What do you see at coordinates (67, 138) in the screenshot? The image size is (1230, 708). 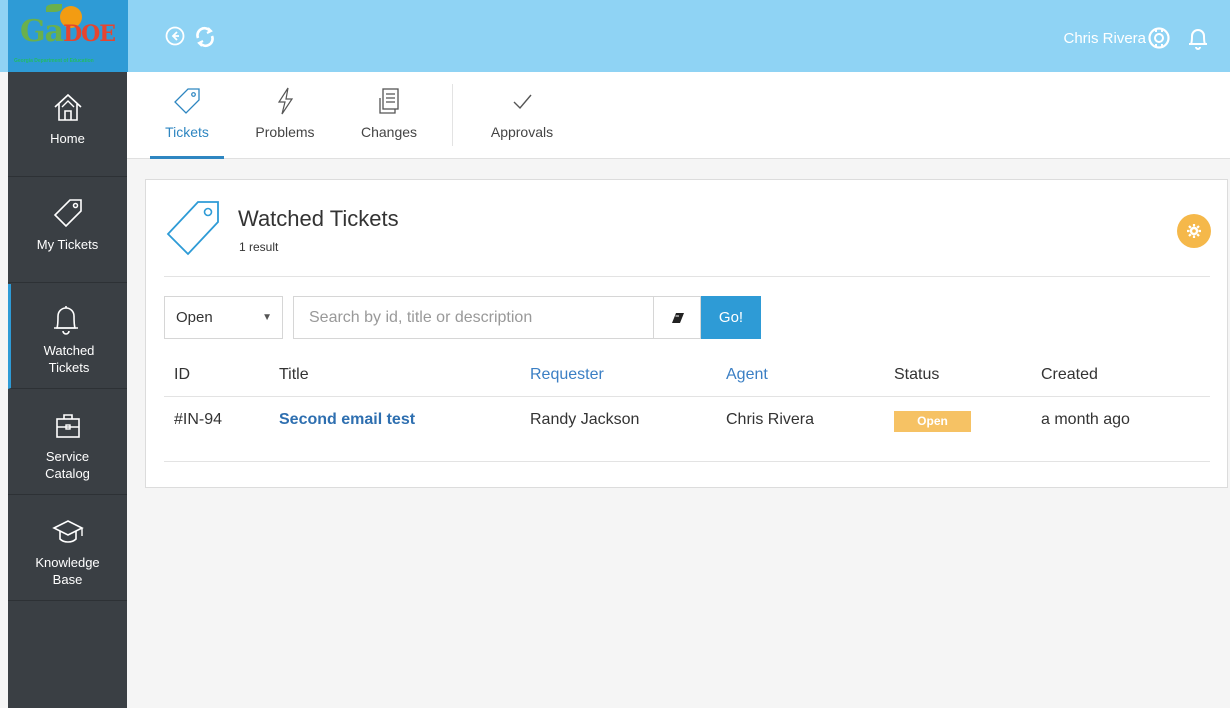 I see `sidebar-item-label: Home` at bounding box center [67, 138].